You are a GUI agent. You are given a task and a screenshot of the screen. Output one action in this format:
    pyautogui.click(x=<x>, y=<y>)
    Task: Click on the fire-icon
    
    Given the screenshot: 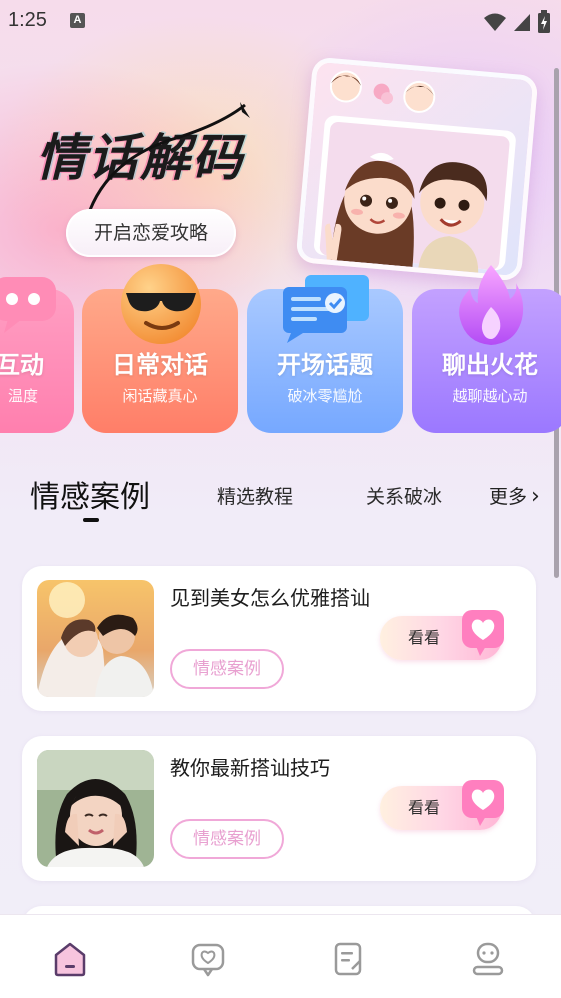 What is the action you would take?
    pyautogui.click(x=491, y=305)
    